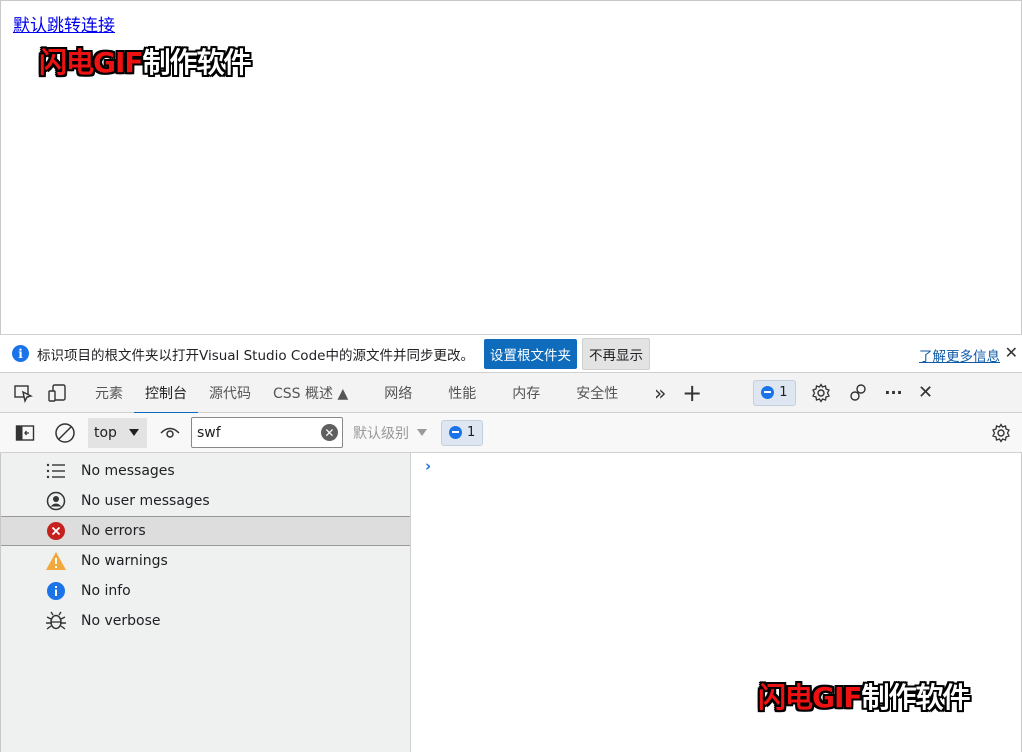 The width and height of the screenshot is (1022, 752). Describe the element at coordinates (145, 501) in the screenshot. I see `sidebar-item-label: No user messages` at that location.